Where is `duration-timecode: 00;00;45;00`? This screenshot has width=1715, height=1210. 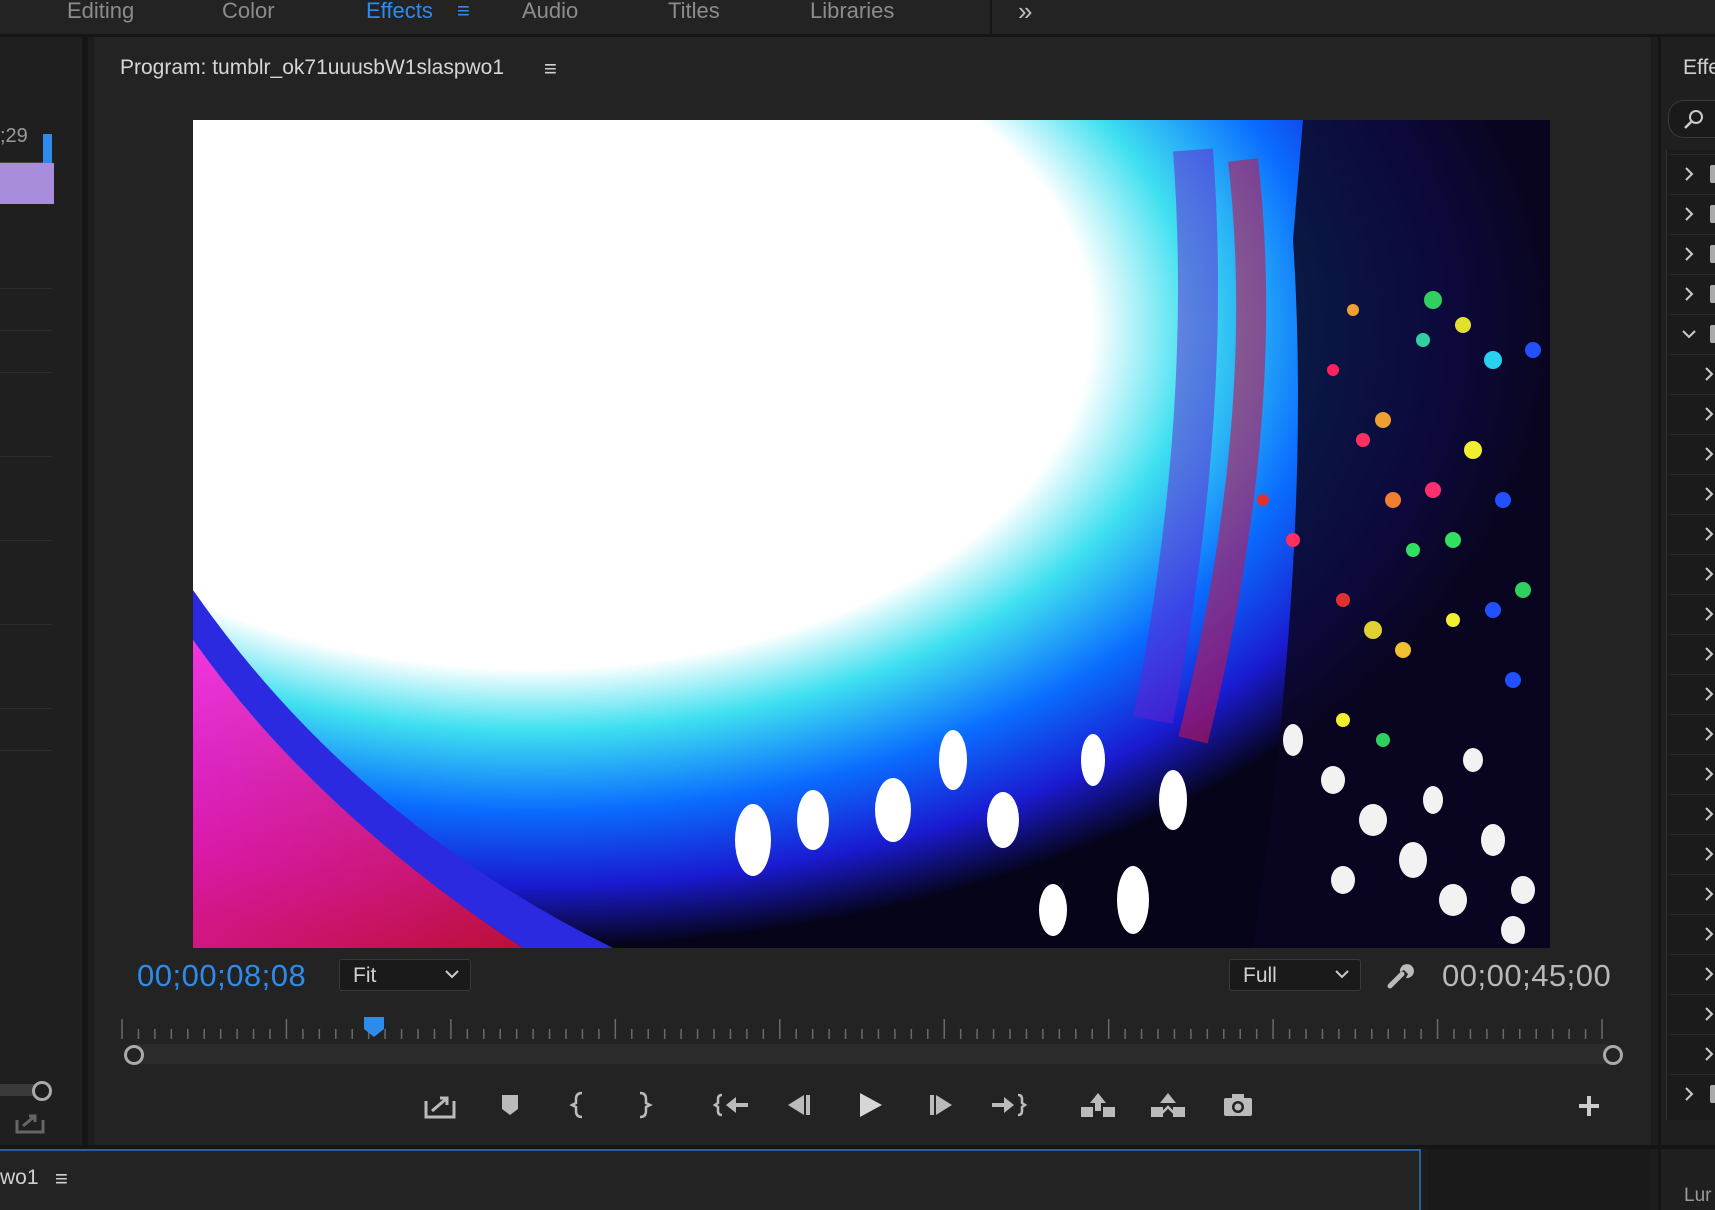 duration-timecode: 00;00;45;00 is located at coordinates (1527, 975).